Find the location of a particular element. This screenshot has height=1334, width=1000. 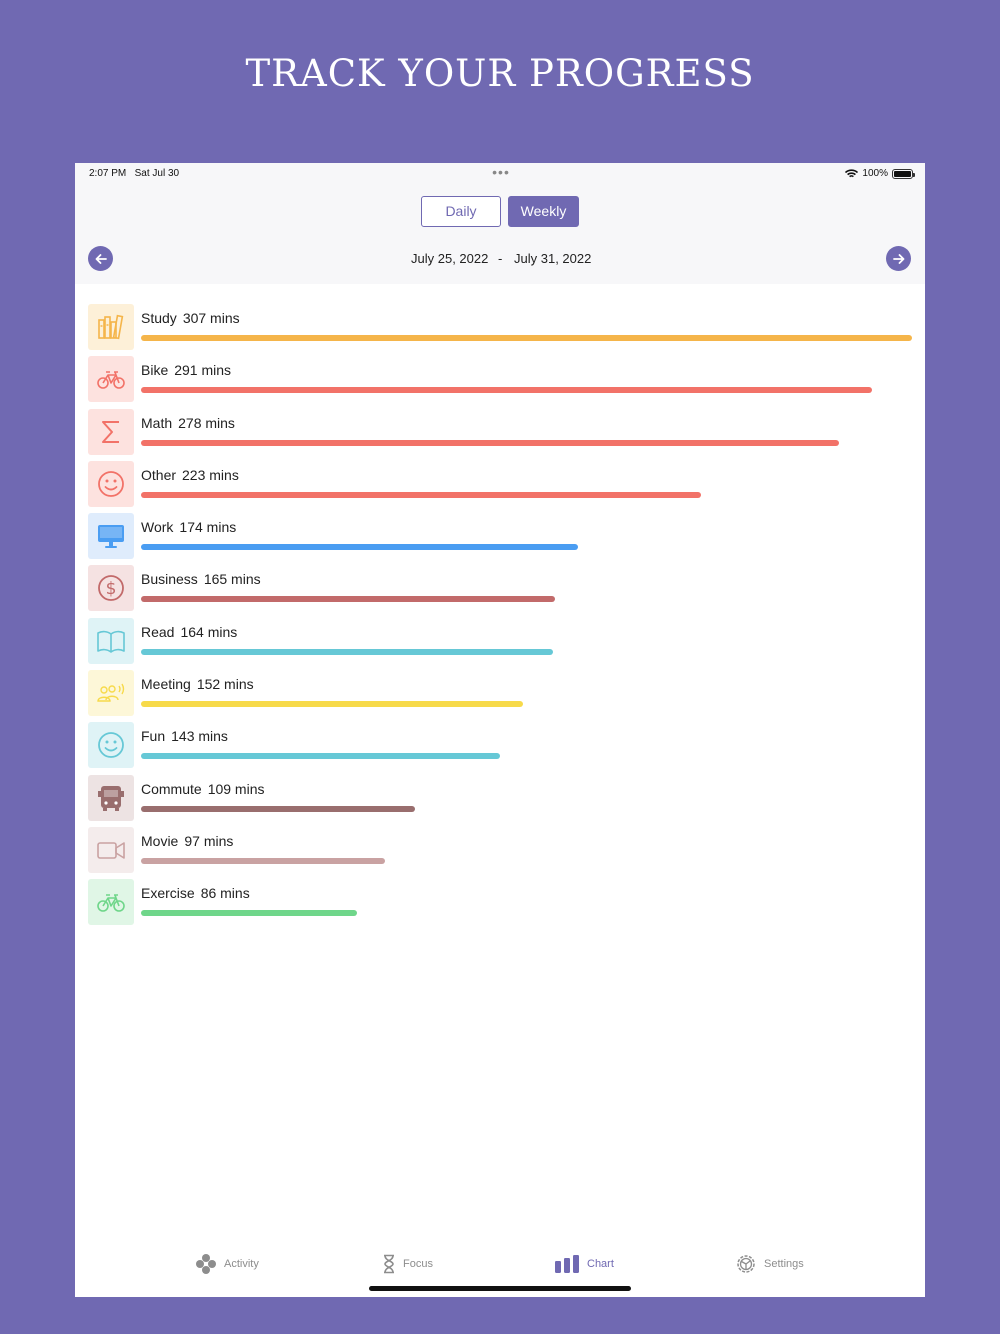

meeting-icon is located at coordinates (111, 692).